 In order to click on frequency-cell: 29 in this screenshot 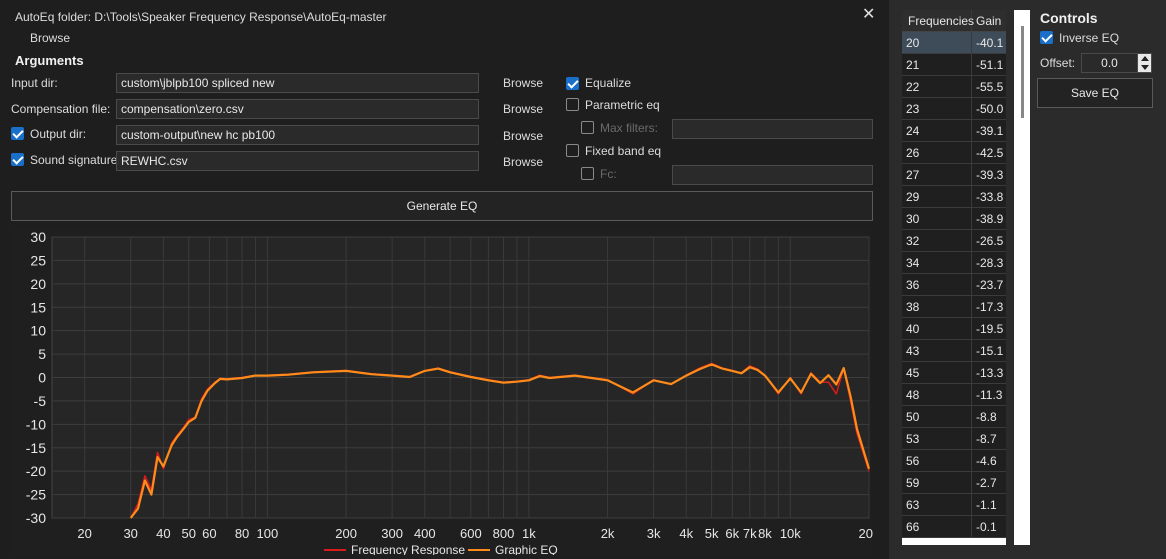, I will do `click(937, 196)`.